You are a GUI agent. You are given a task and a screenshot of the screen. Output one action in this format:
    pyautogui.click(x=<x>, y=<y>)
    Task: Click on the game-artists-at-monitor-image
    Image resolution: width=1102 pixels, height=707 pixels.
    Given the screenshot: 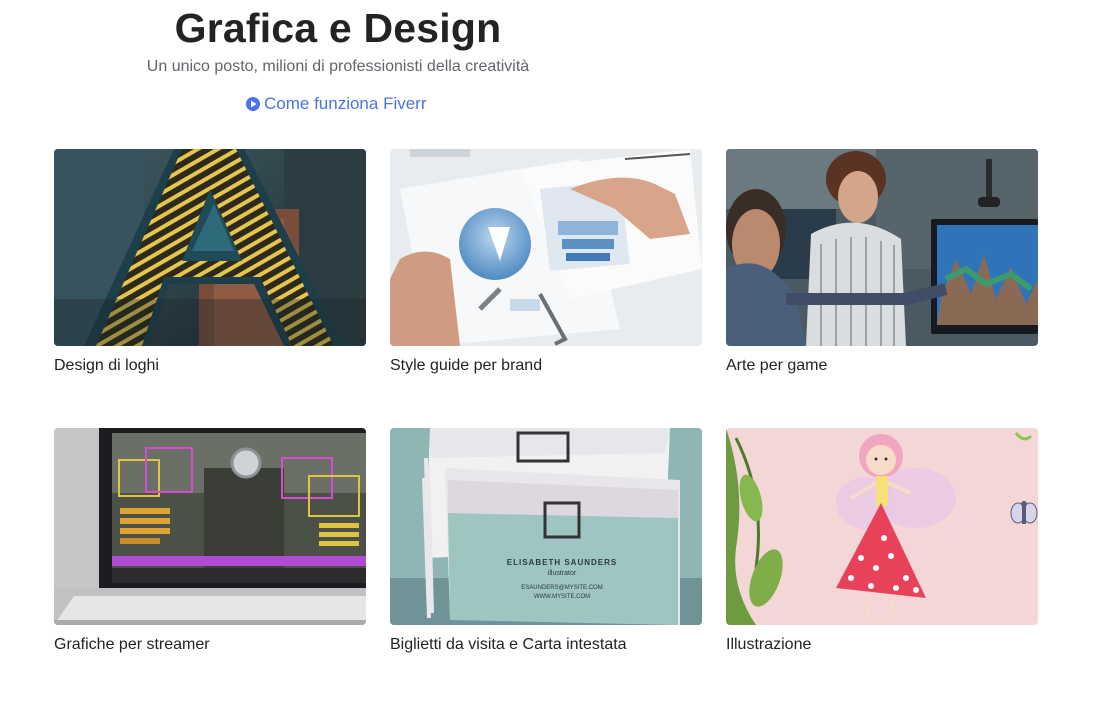 What is the action you would take?
    pyautogui.click(x=882, y=247)
    